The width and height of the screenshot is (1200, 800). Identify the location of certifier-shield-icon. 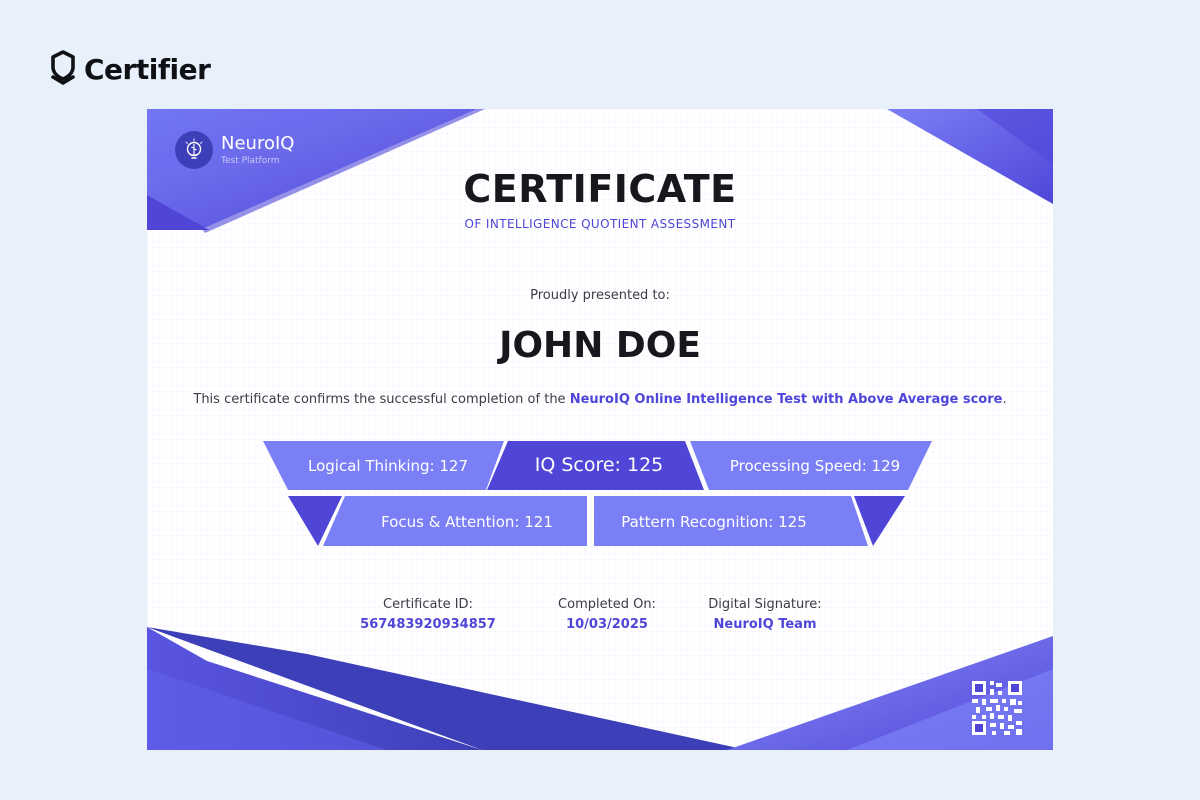
(63, 67).